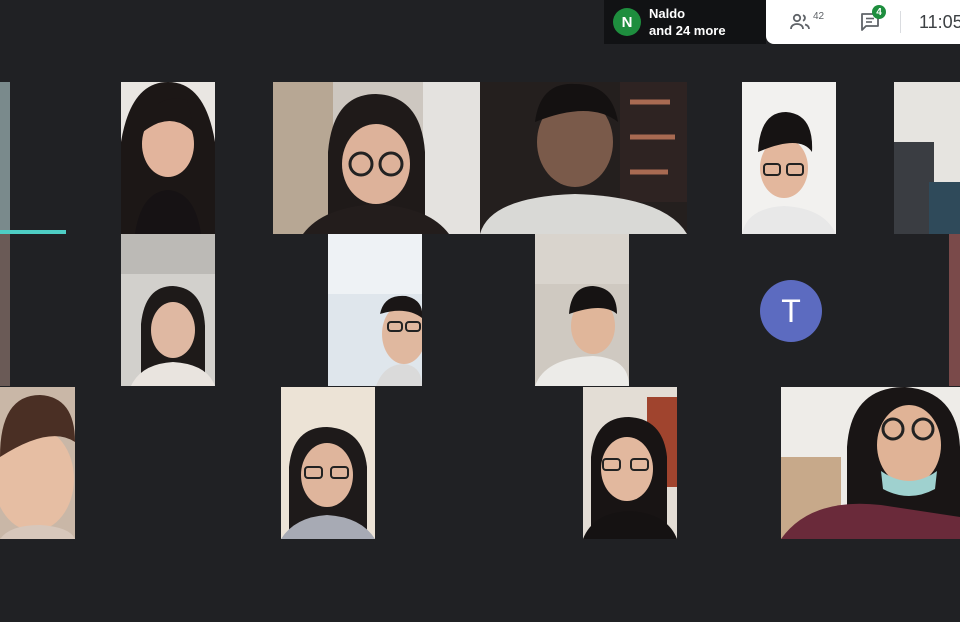 This screenshot has width=960, height=622. What do you see at coordinates (879, 12) in the screenshot?
I see `chat-badge: 4` at bounding box center [879, 12].